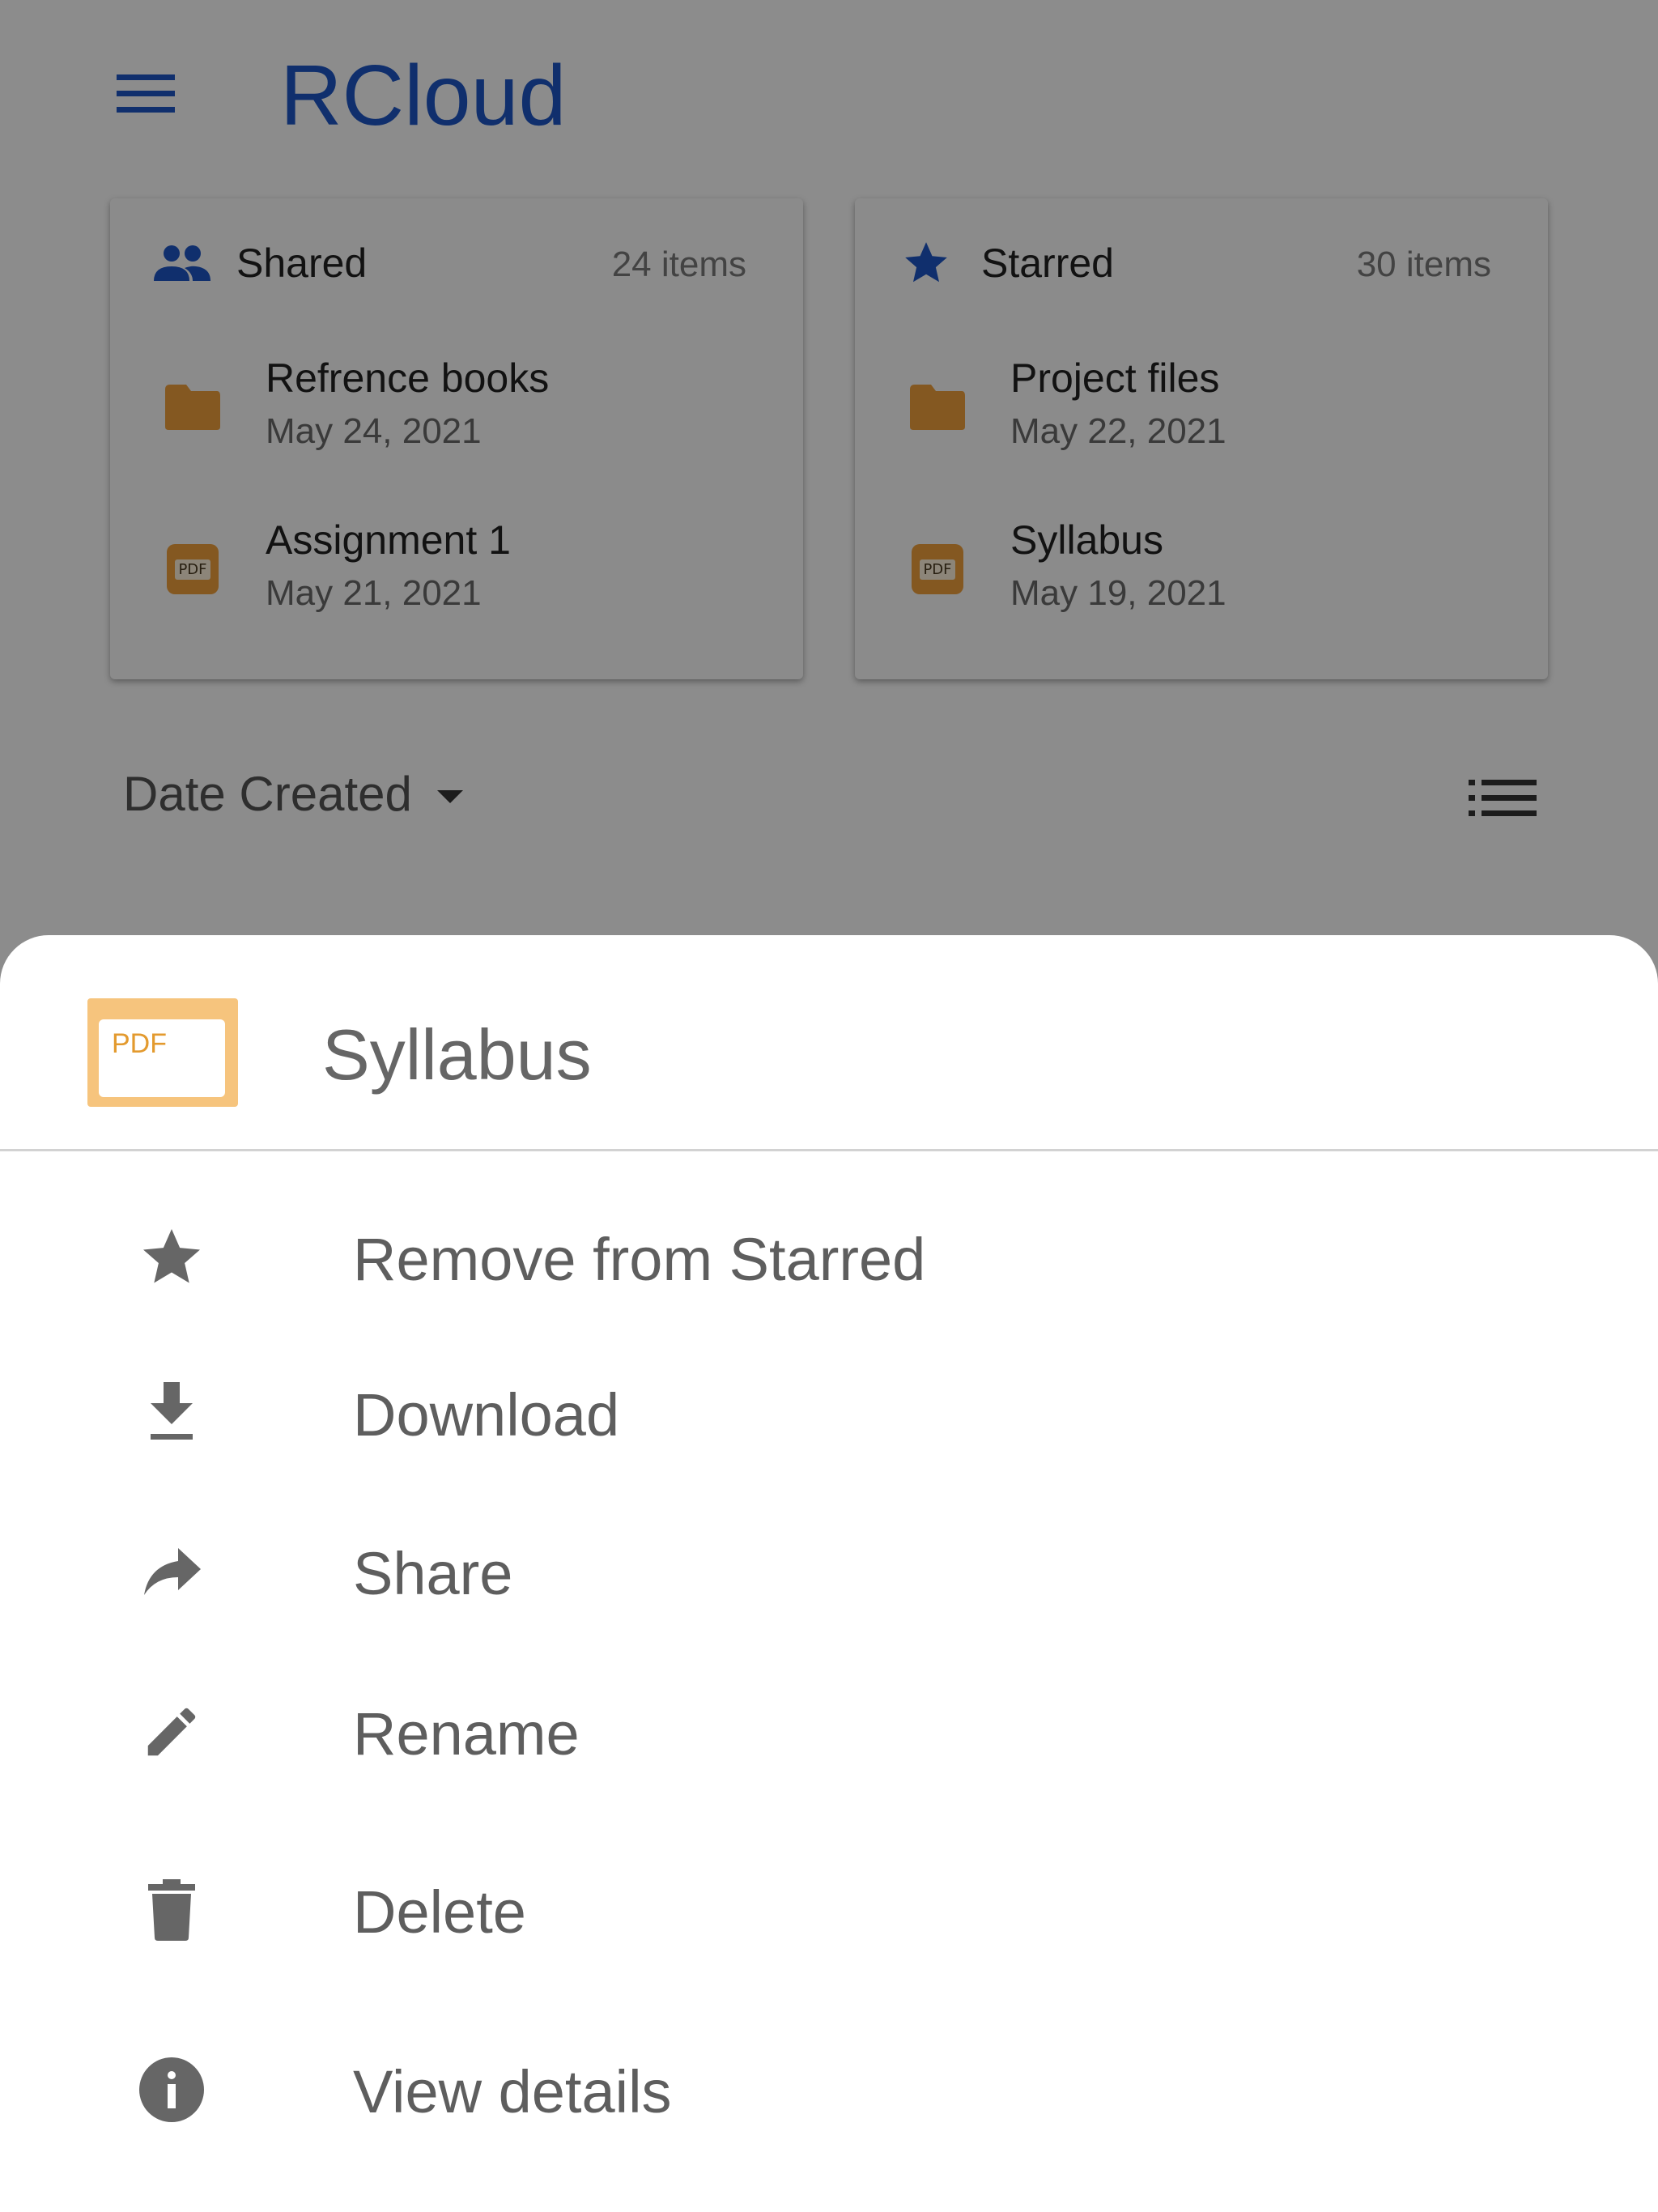 The image size is (1658, 2212). I want to click on share-action: Share, so click(829, 1569).